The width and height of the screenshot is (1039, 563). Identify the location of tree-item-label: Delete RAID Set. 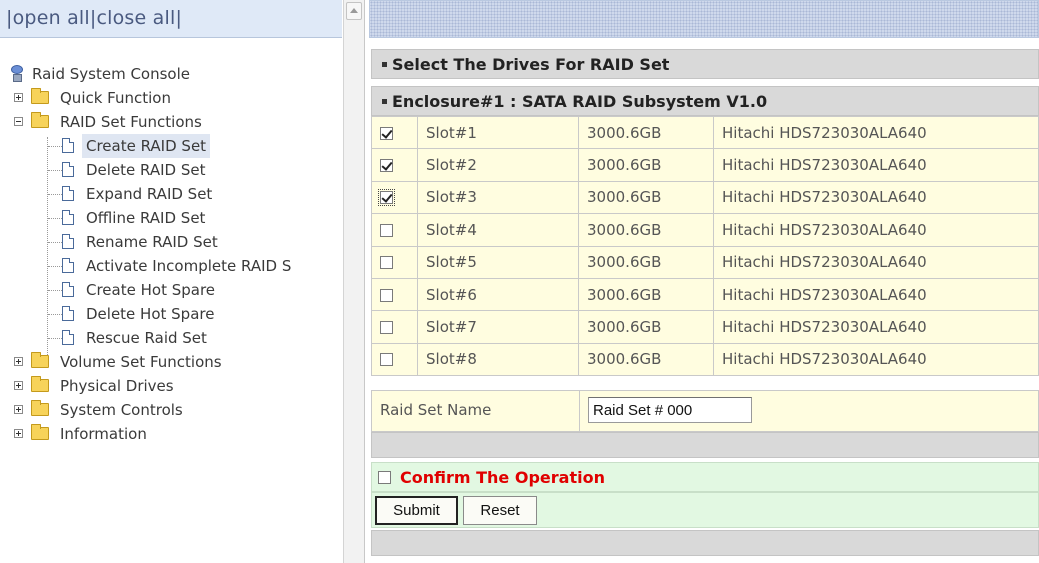
(146, 170).